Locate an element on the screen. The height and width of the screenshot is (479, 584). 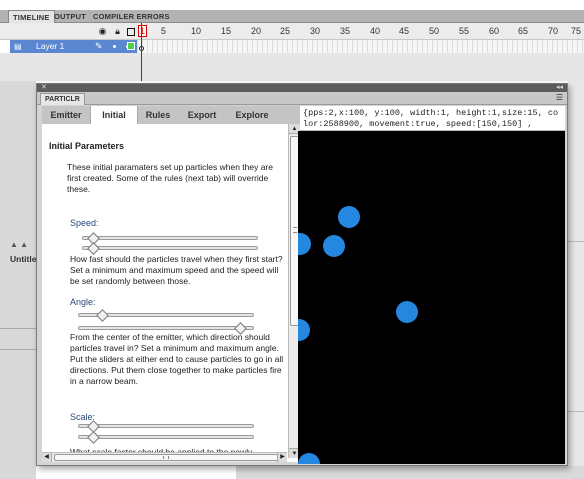
frame-number: 10 is located at coordinates (196, 31).